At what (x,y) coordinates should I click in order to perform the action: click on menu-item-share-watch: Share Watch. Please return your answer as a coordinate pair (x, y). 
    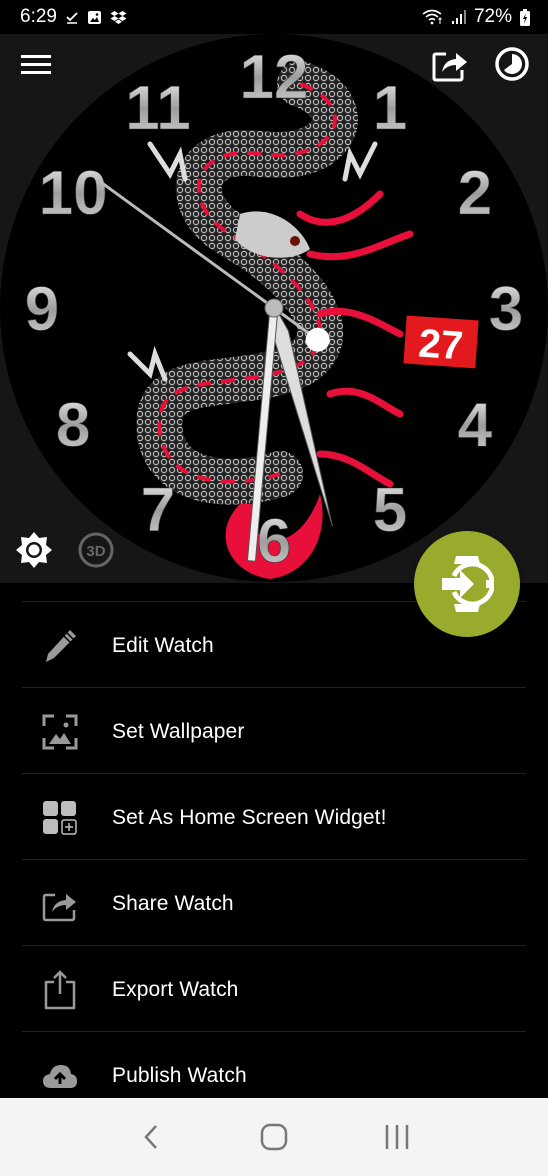
    Looking at the image, I should click on (274, 903).